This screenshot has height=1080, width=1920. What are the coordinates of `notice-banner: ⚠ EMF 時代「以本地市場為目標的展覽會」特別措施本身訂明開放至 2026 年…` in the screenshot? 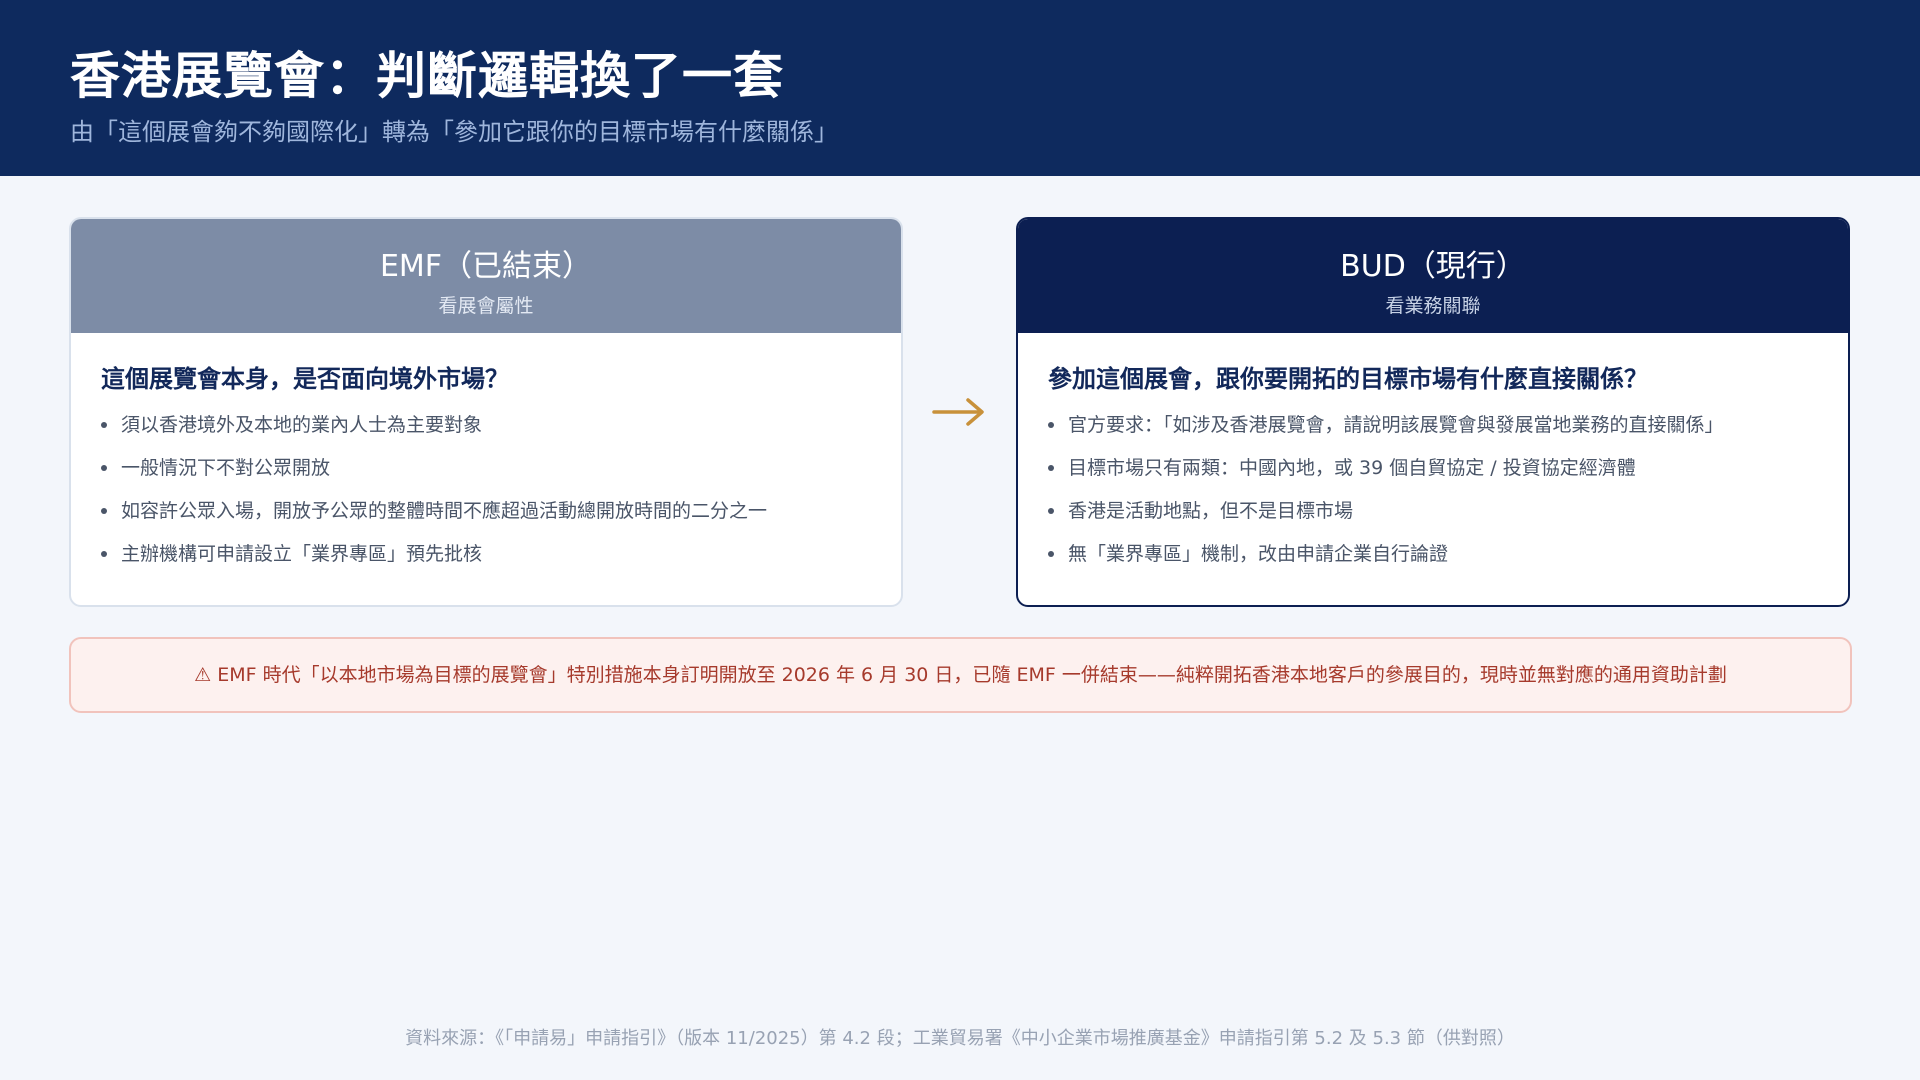 It's located at (960, 675).